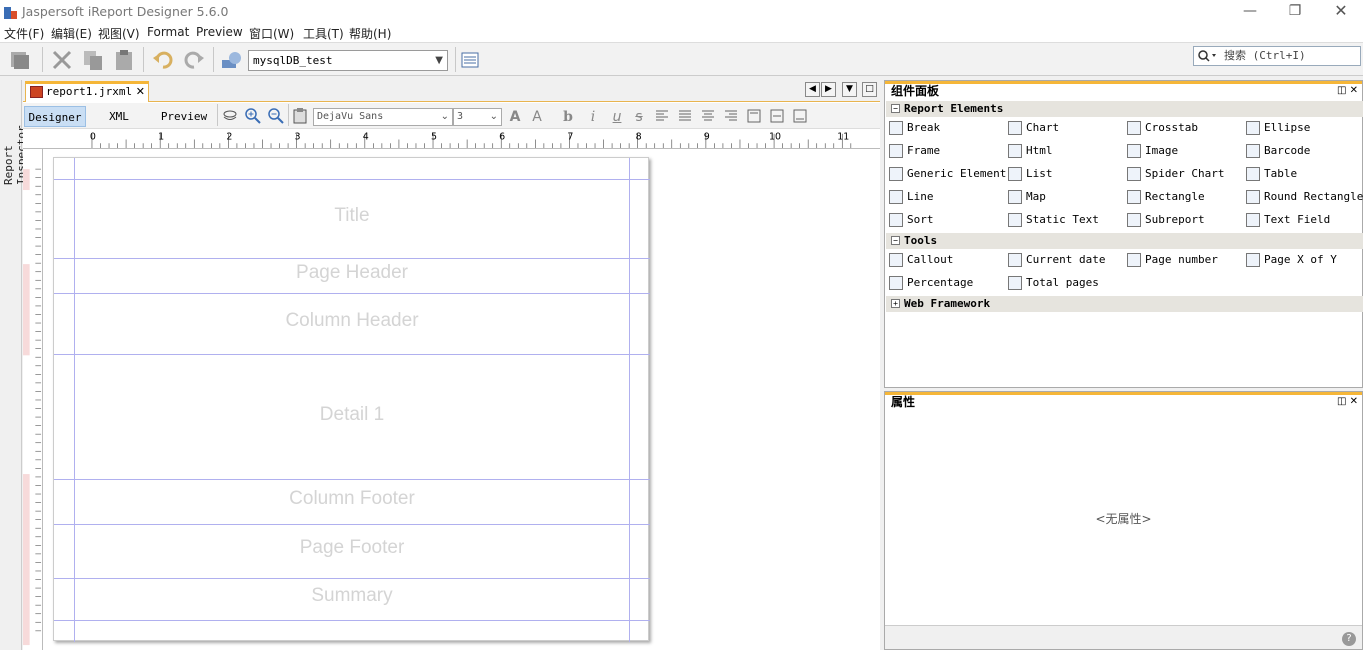 This screenshot has width=1363, height=650. What do you see at coordinates (383, 117) in the screenshot?
I see `font-family-select: DejaVu Sans ⌄` at bounding box center [383, 117].